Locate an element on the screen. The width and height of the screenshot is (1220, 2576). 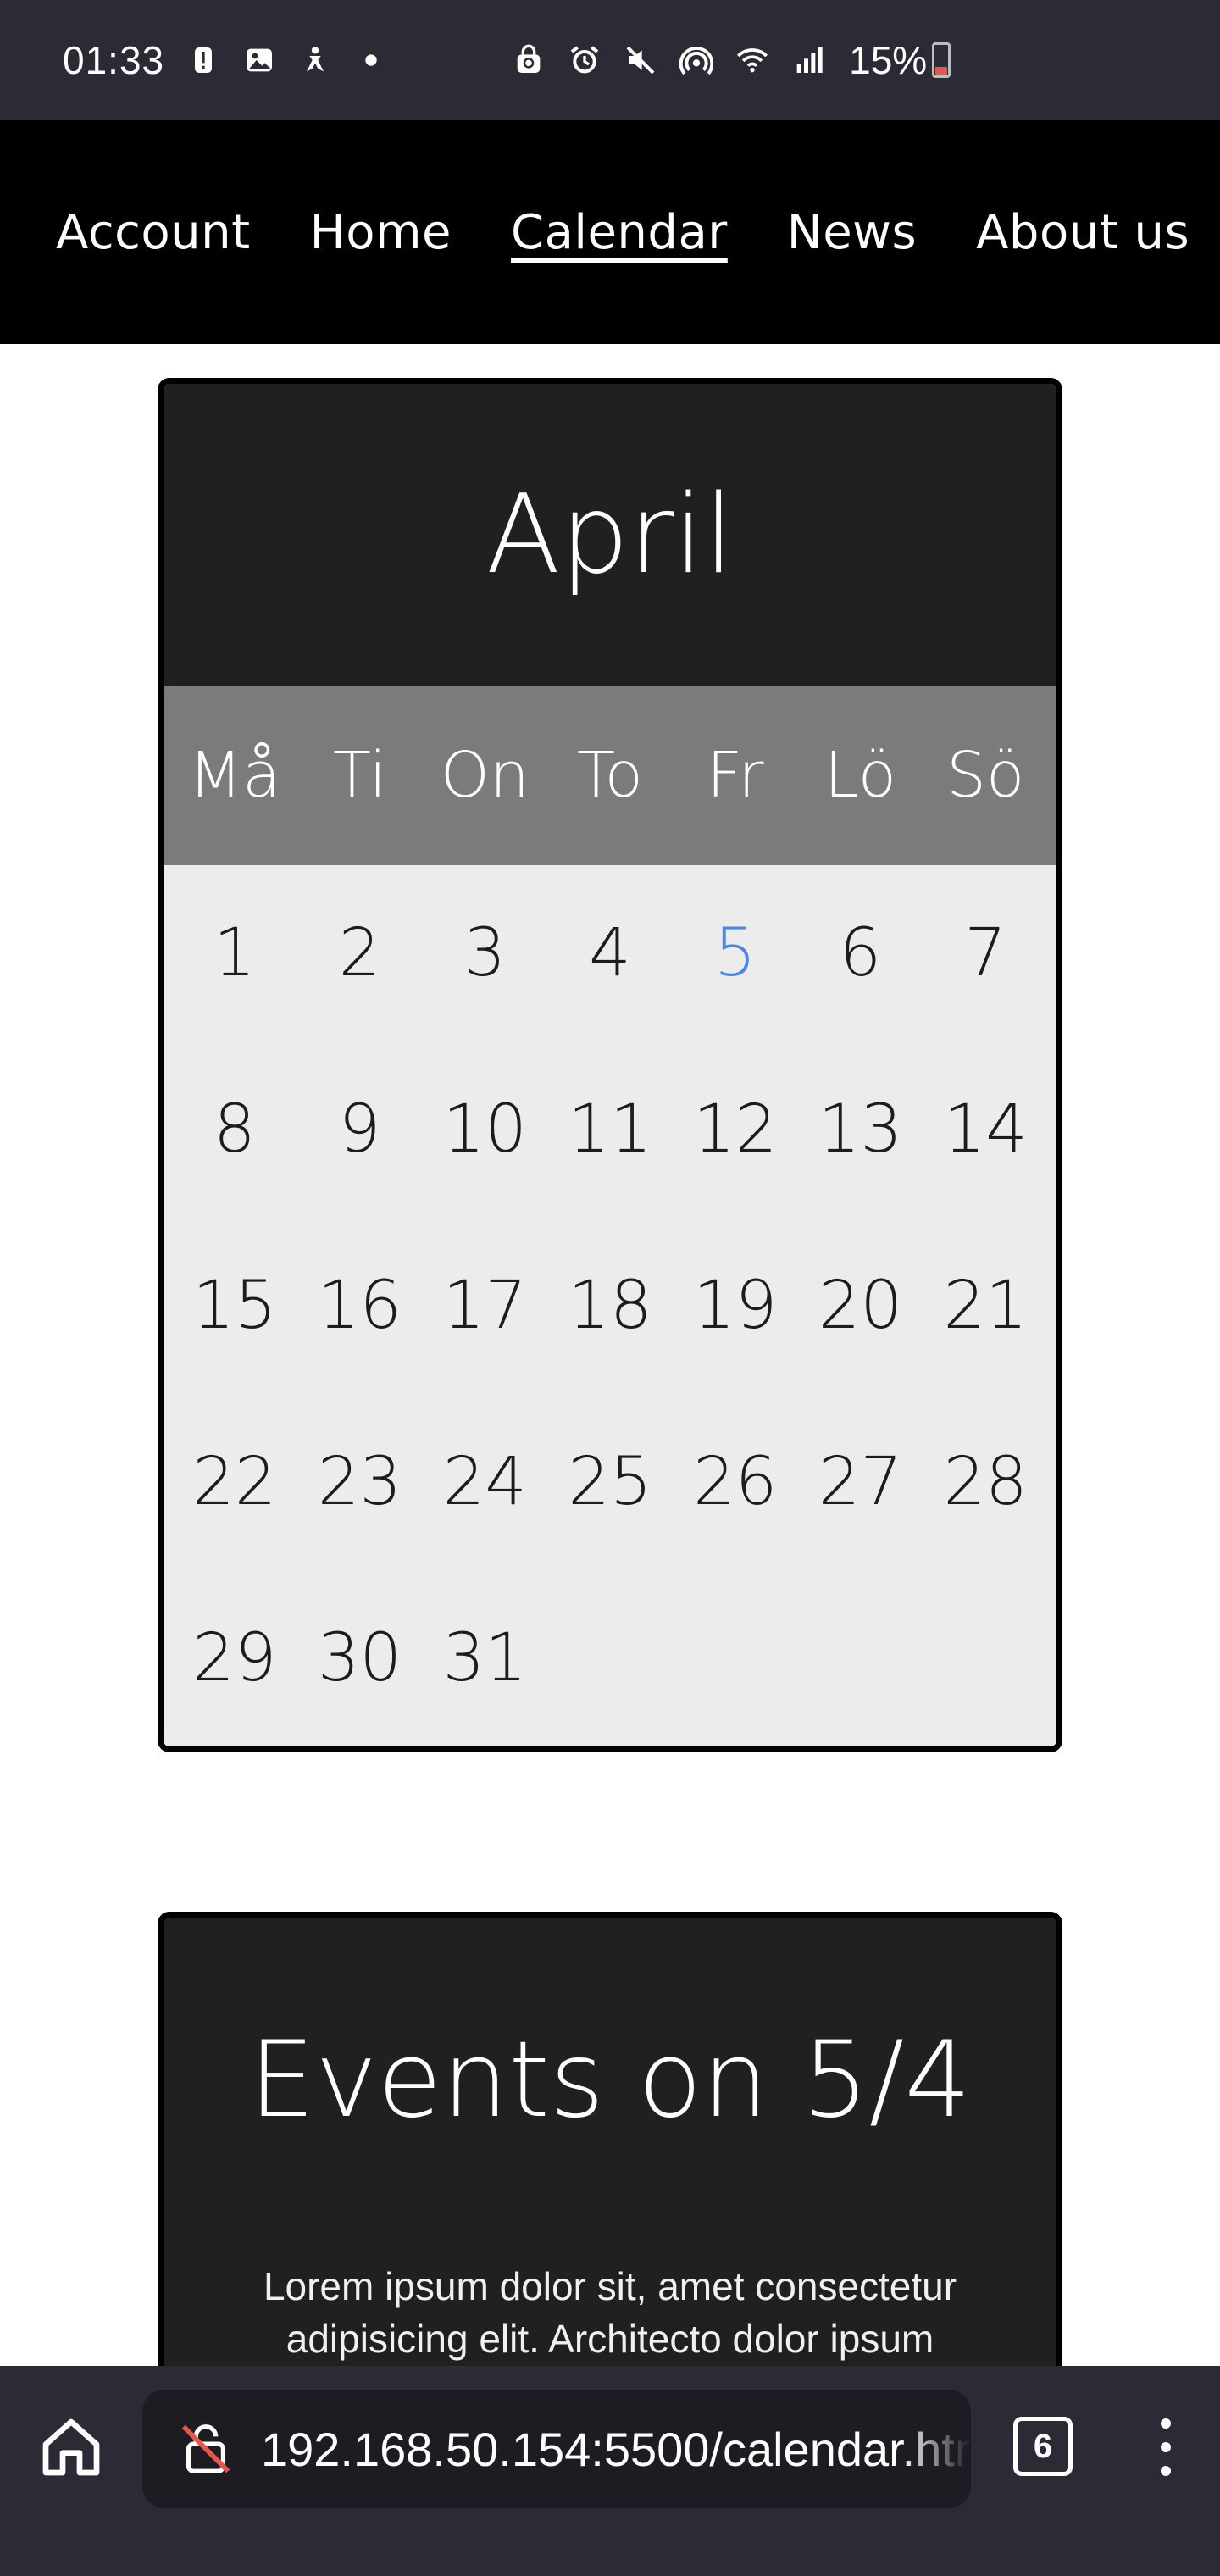
overflow-menu-icon is located at coordinates (1166, 2447).